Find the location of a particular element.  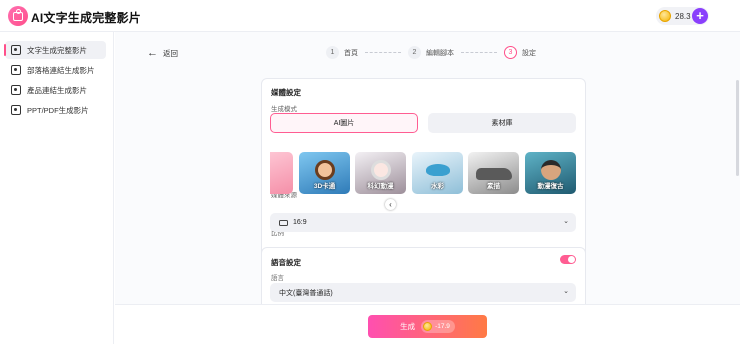

voice-toggle is located at coordinates (568, 259).